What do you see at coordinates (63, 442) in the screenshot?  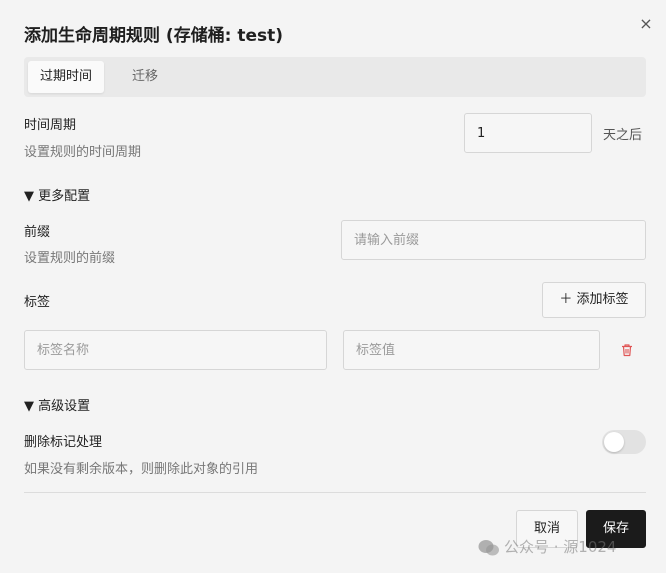 I see `delete-marker-label: 删除标记处理` at bounding box center [63, 442].